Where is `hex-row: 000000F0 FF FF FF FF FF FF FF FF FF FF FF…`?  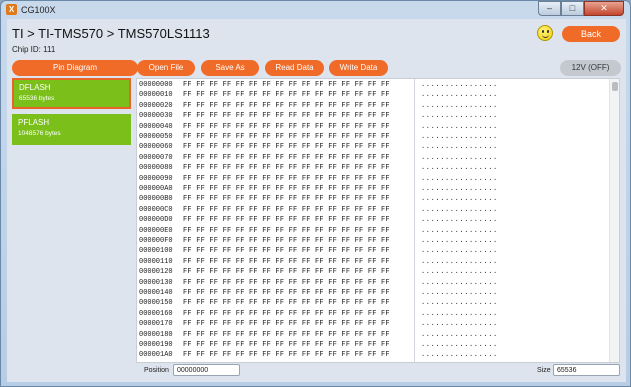 hex-row: 000000F0 FF FF FF FF FF FF FF FF FF FF FF… is located at coordinates (372, 241).